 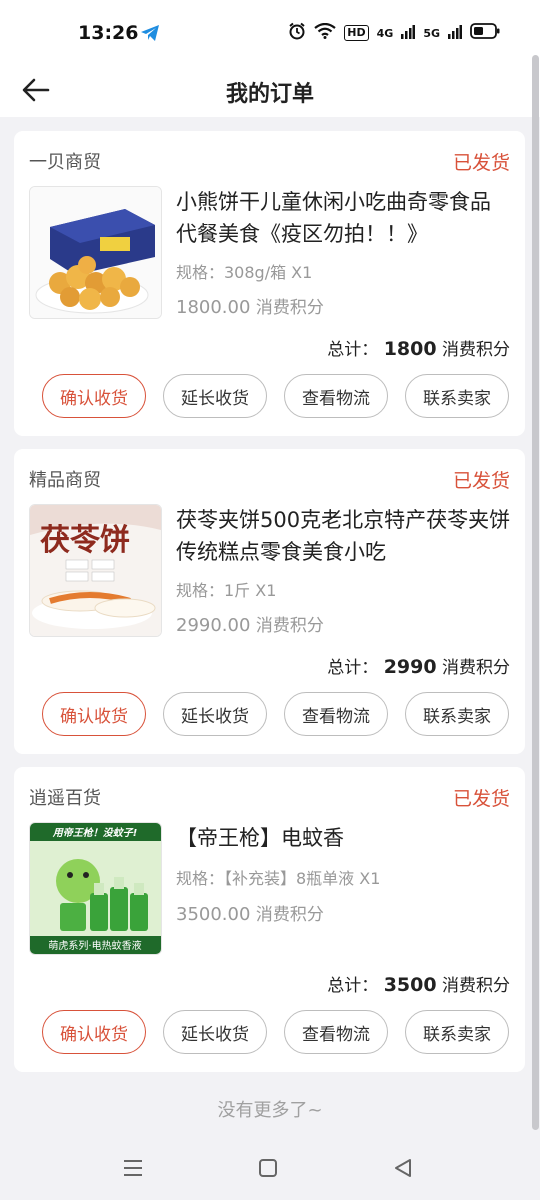 What do you see at coordinates (343, 218) in the screenshot?
I see `product-title: 小熊饼干儿童休闲小吃曲奇零食品代餐美食《疫区勿拍！！》` at bounding box center [343, 218].